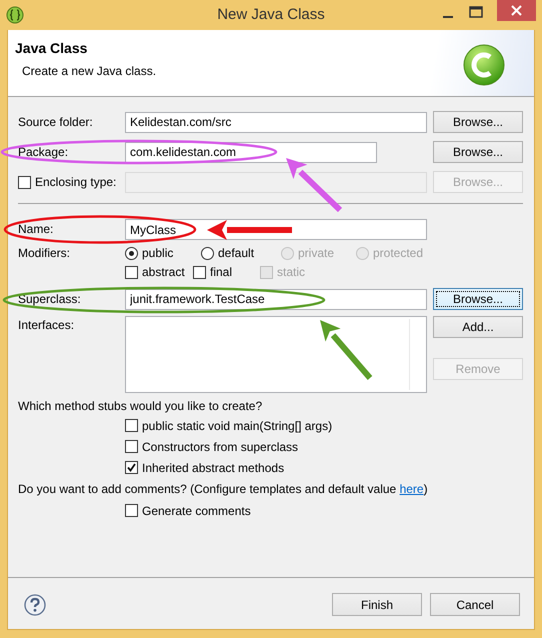 The width and height of the screenshot is (542, 638). I want to click on close-icon, so click(516, 10).